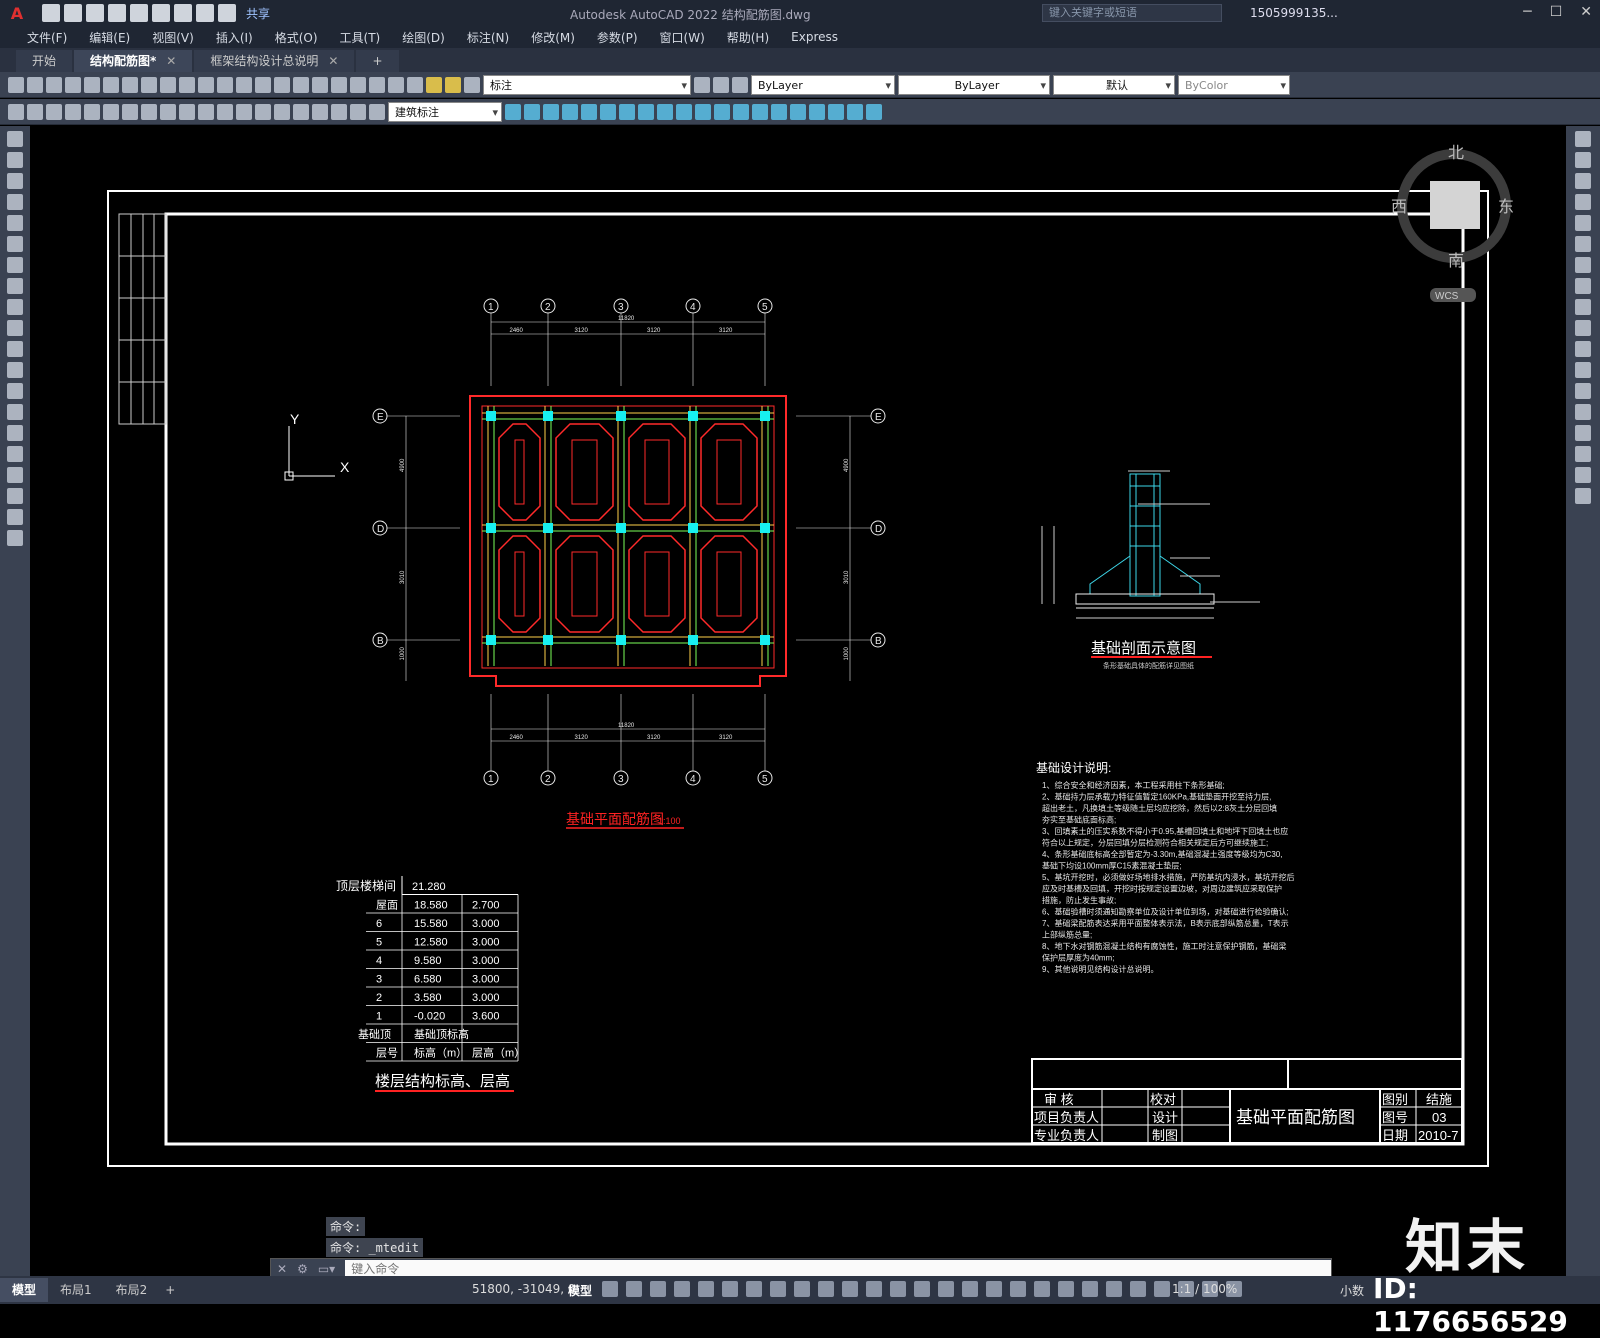 This screenshot has width=1600, height=1338. Describe the element at coordinates (54, 84) in the screenshot. I see `save-icon` at that location.